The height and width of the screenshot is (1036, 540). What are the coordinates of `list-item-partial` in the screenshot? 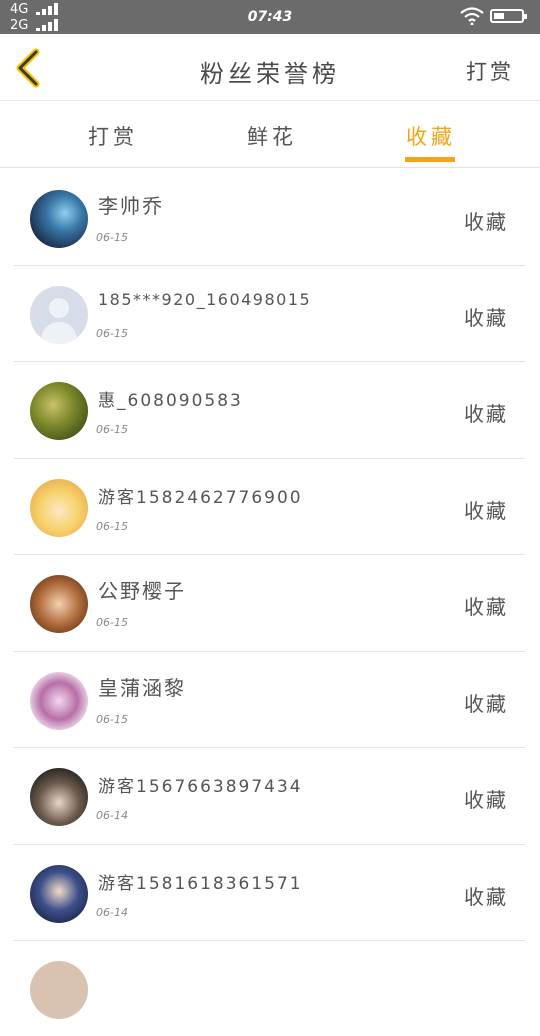 It's located at (269, 988).